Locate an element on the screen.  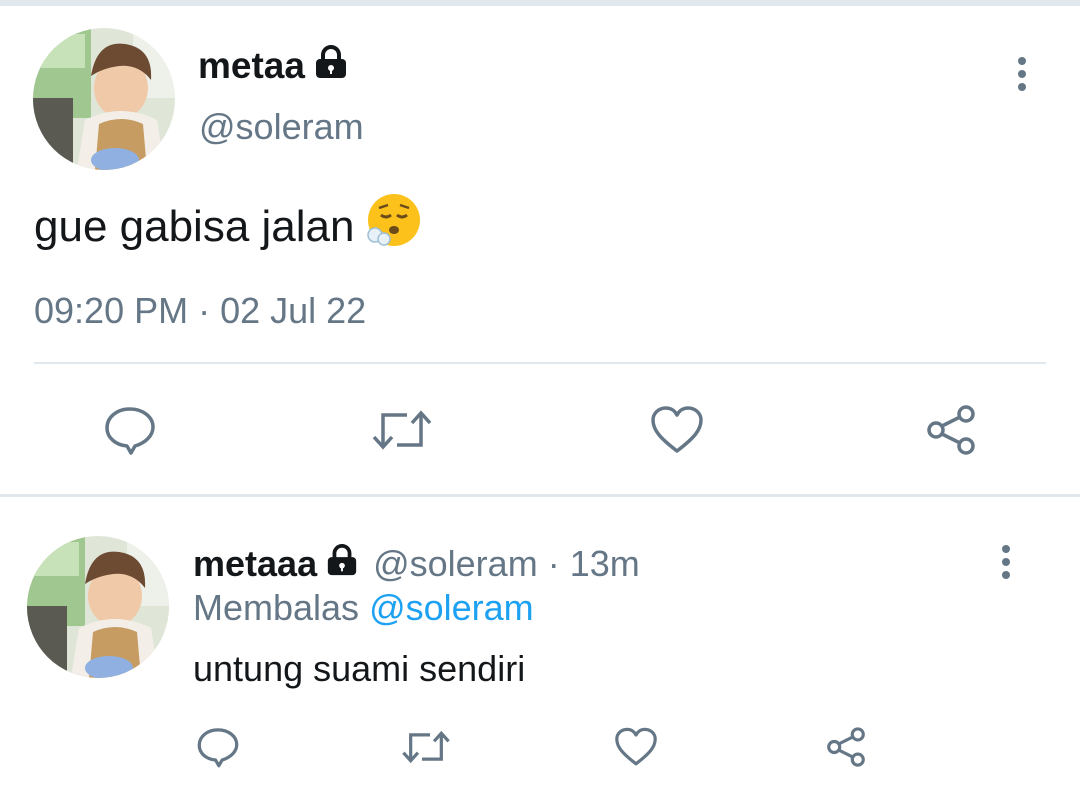
reply-header: metaaa @soleram · 13m is located at coordinates (416, 564).